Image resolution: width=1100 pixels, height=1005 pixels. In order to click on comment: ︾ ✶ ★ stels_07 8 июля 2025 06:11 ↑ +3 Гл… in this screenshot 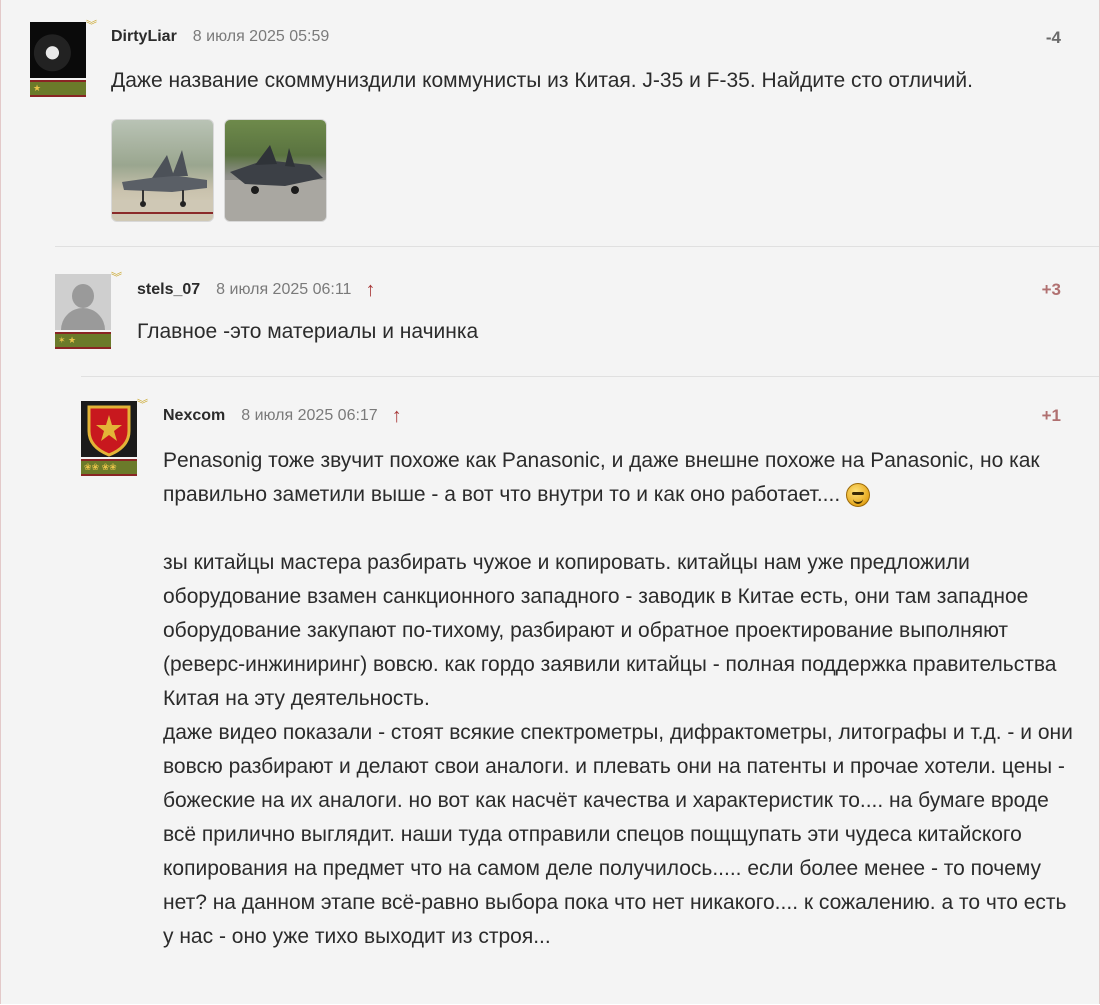, I will do `click(577, 311)`.